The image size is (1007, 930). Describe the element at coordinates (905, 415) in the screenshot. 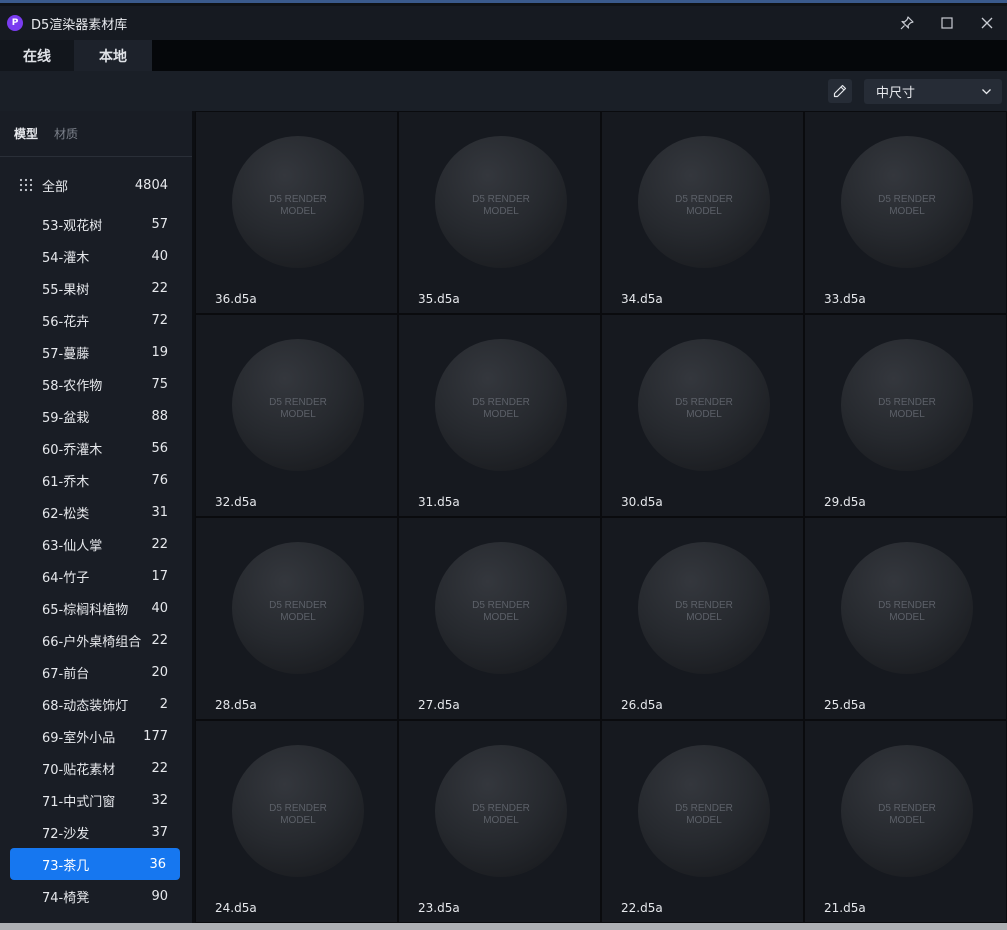

I see `model-card: D5 RENDER MODEL 29.d5a` at that location.